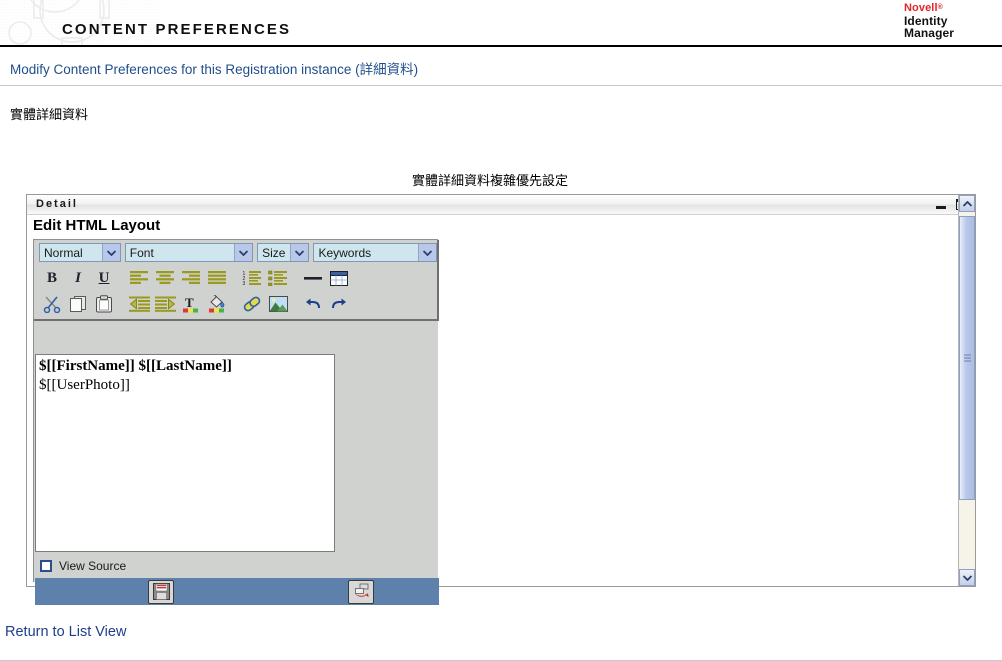 The width and height of the screenshot is (1002, 661). I want to click on align-justify-button, so click(217, 278).